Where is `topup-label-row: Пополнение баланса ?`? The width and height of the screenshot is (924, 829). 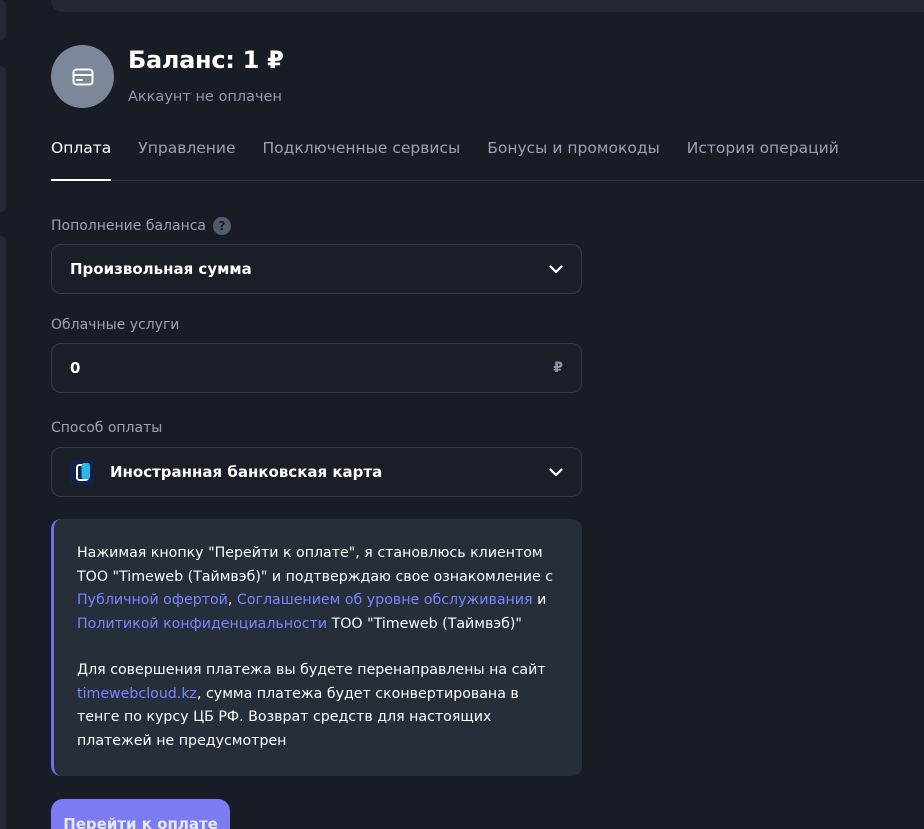
topup-label-row: Пополнение баланса ? is located at coordinates (141, 226).